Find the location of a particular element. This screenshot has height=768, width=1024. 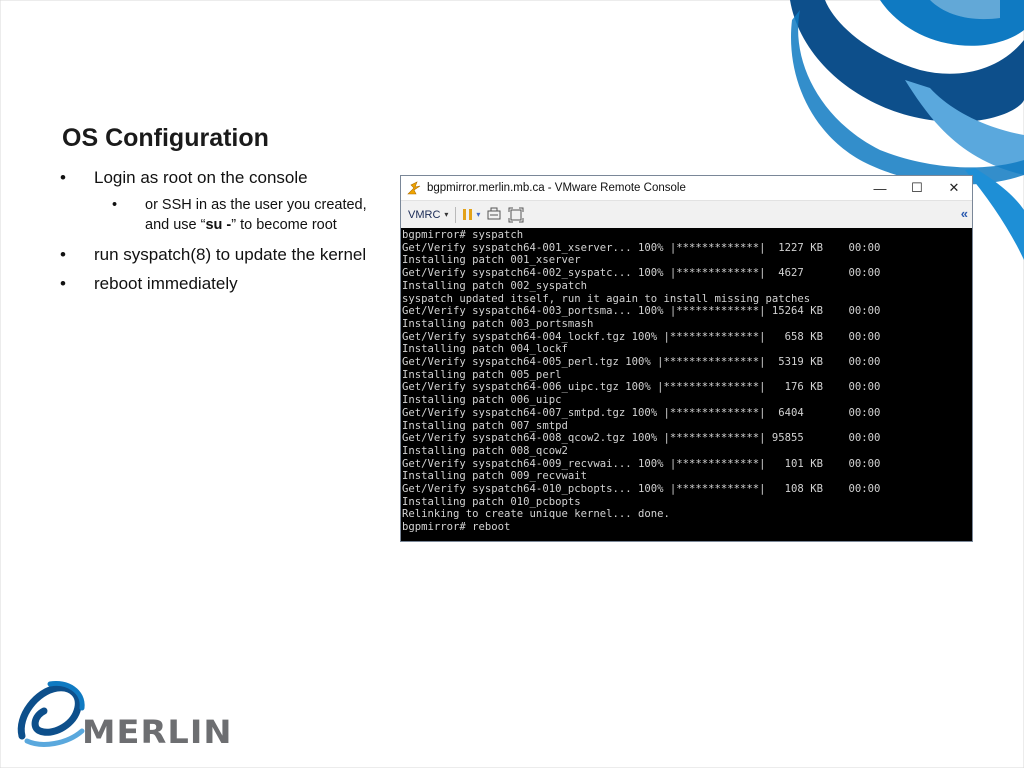

bullet-item: • run syspatch(8) to update the kernel is located at coordinates (225, 255).